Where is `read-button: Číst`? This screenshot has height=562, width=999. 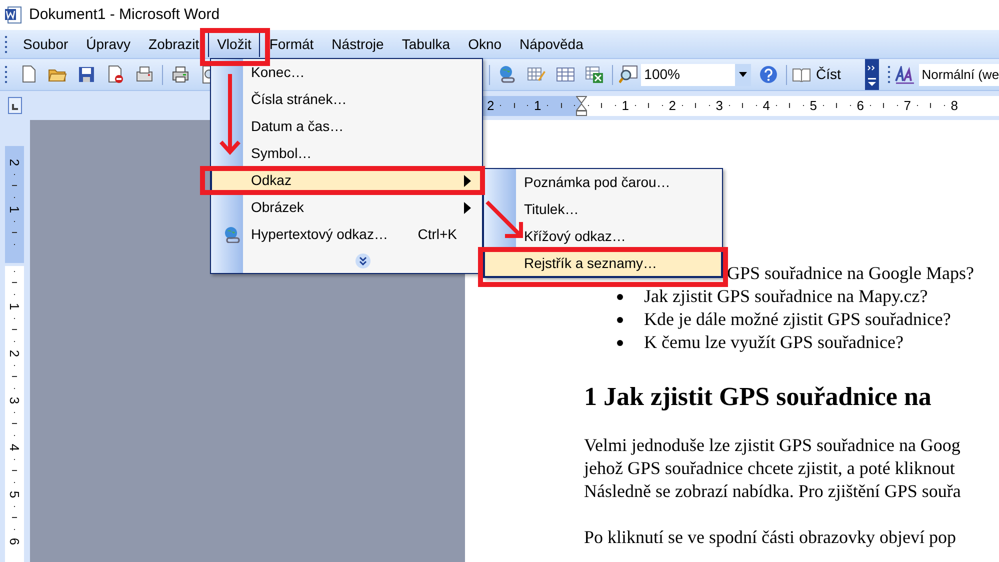 read-button: Číst is located at coordinates (816, 74).